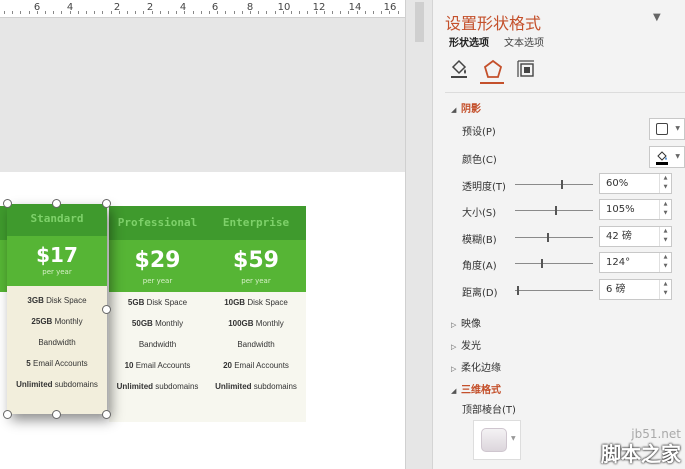  Describe the element at coordinates (667, 129) in the screenshot. I see `shadow-preset-dropdown: ▼` at that location.